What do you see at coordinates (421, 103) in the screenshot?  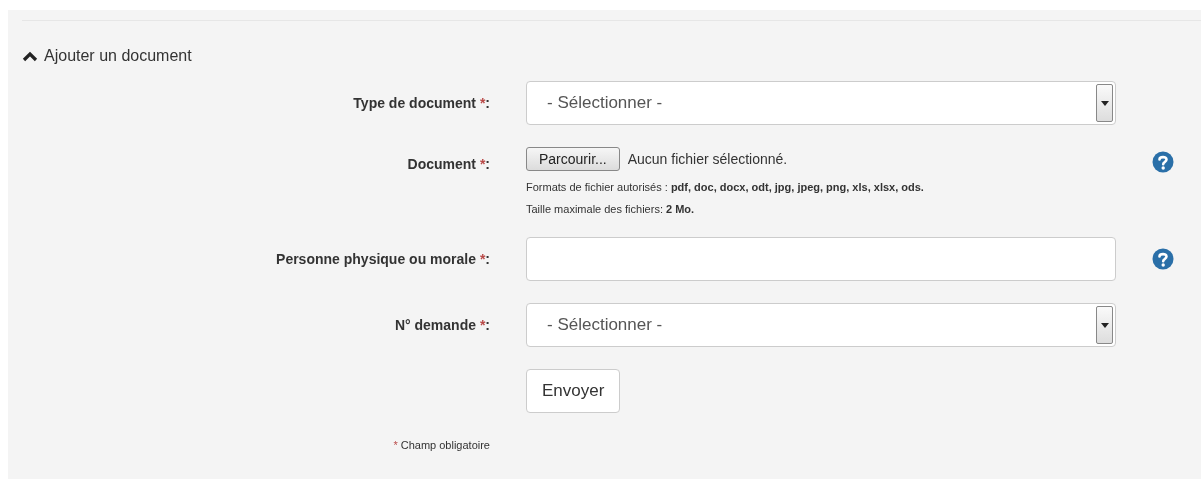 I see `field-label: Type de document *:` at bounding box center [421, 103].